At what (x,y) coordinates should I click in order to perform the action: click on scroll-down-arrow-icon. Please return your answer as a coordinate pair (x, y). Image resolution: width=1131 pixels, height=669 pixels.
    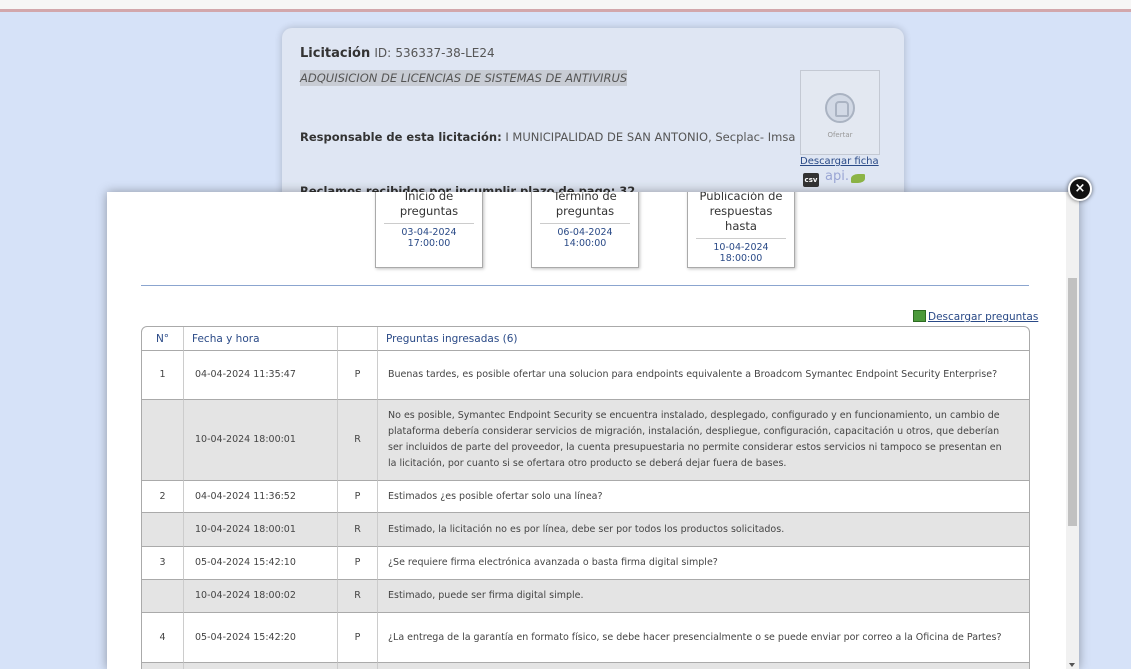
    Looking at the image, I should click on (1072, 665).